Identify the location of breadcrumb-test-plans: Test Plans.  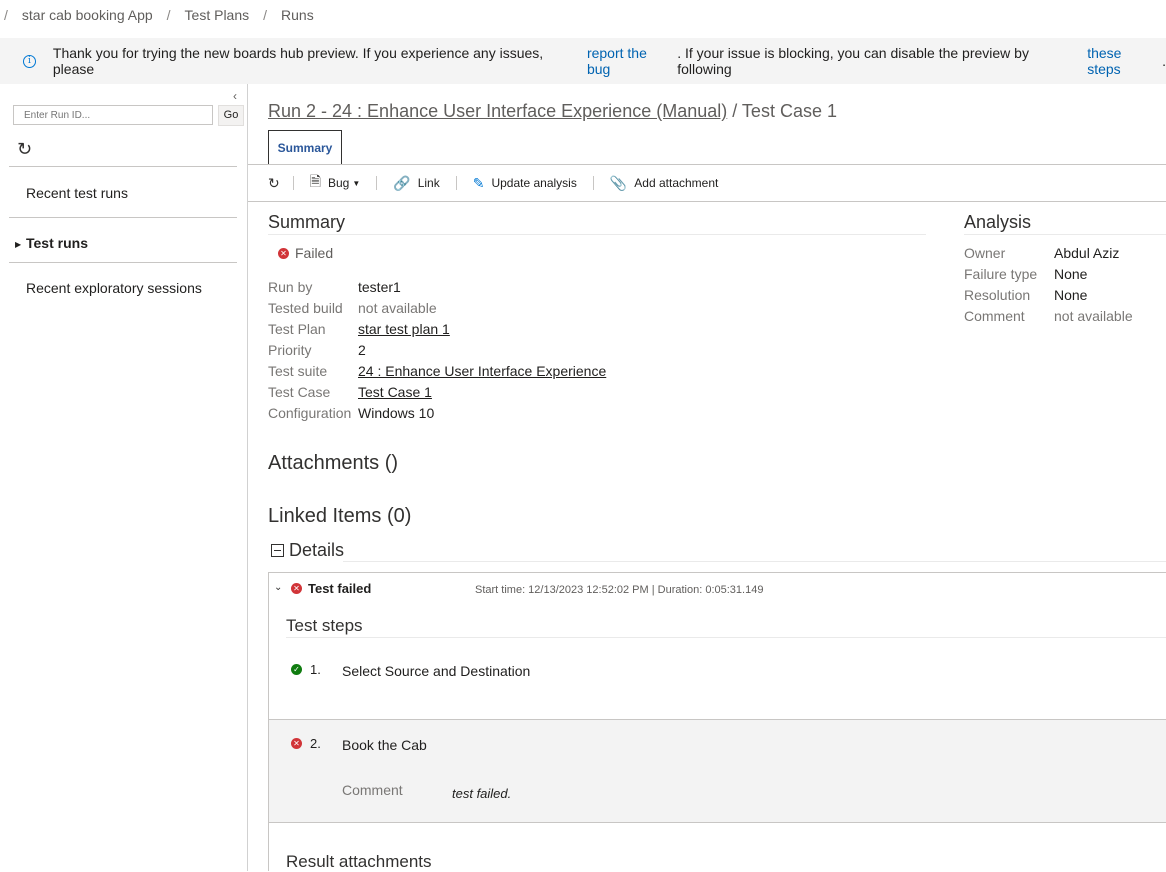
(217, 15).